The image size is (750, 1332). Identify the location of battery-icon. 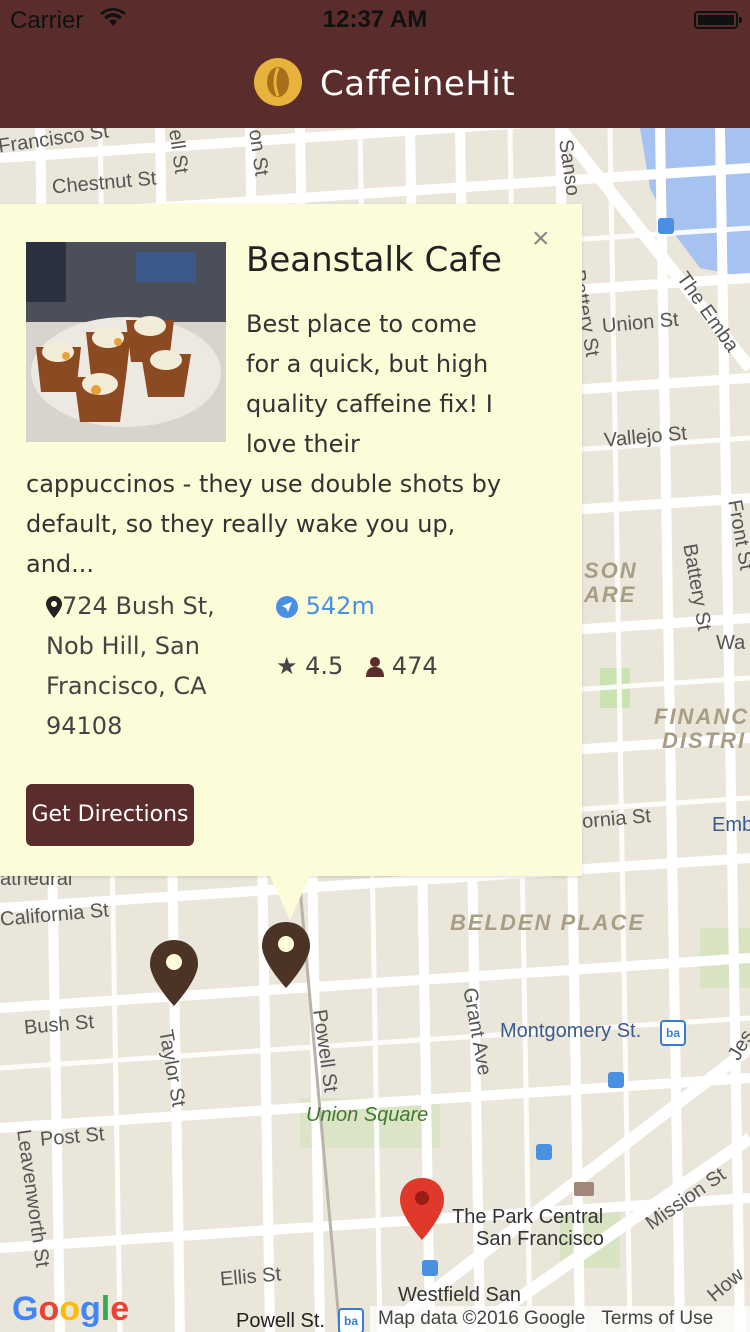
(718, 20).